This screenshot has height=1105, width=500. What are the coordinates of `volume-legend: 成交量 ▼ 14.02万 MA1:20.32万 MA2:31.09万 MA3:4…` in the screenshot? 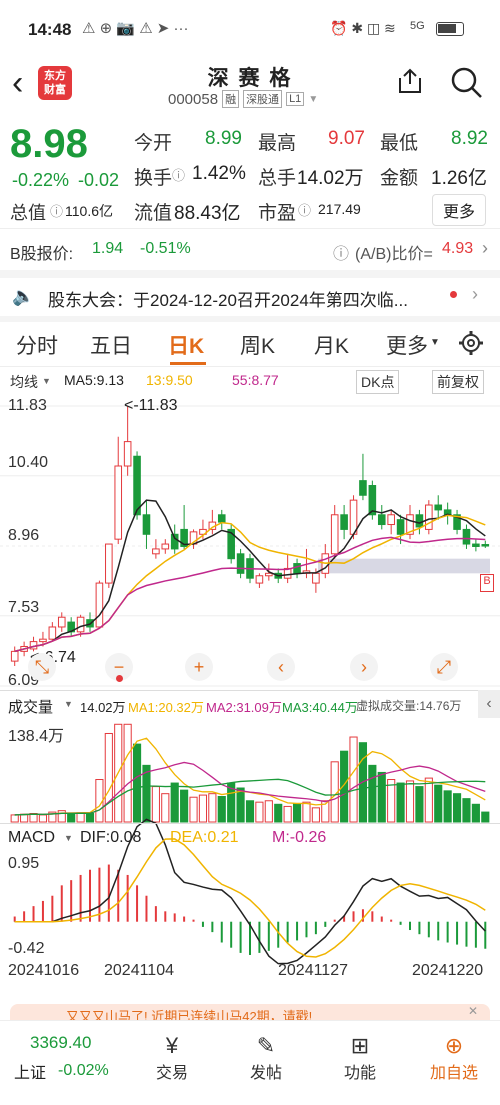 It's located at (250, 705).